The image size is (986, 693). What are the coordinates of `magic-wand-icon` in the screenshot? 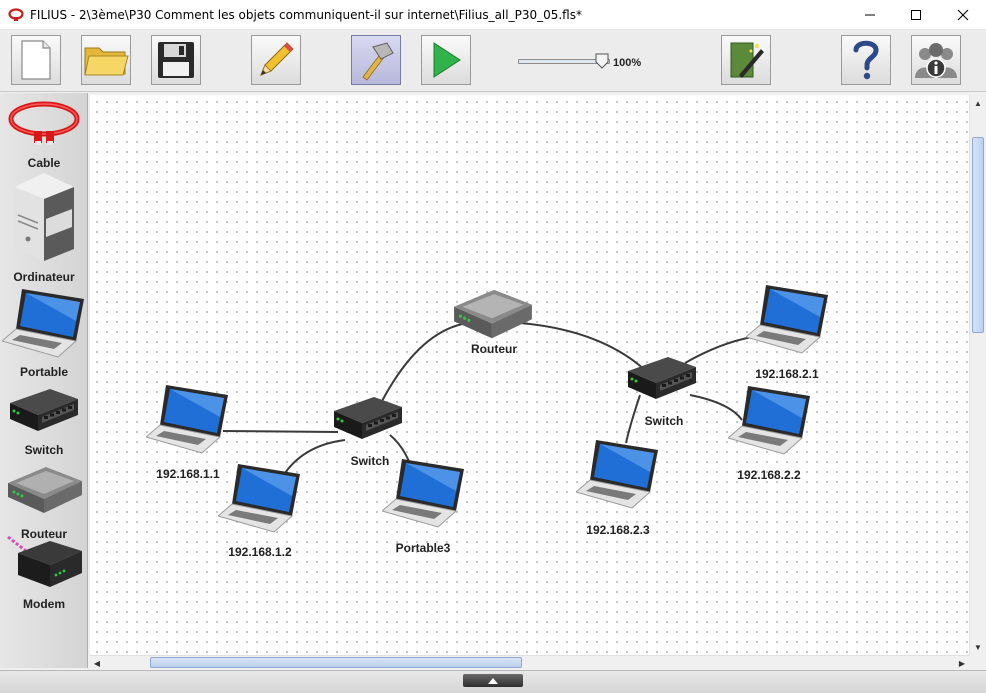 It's located at (748, 60).